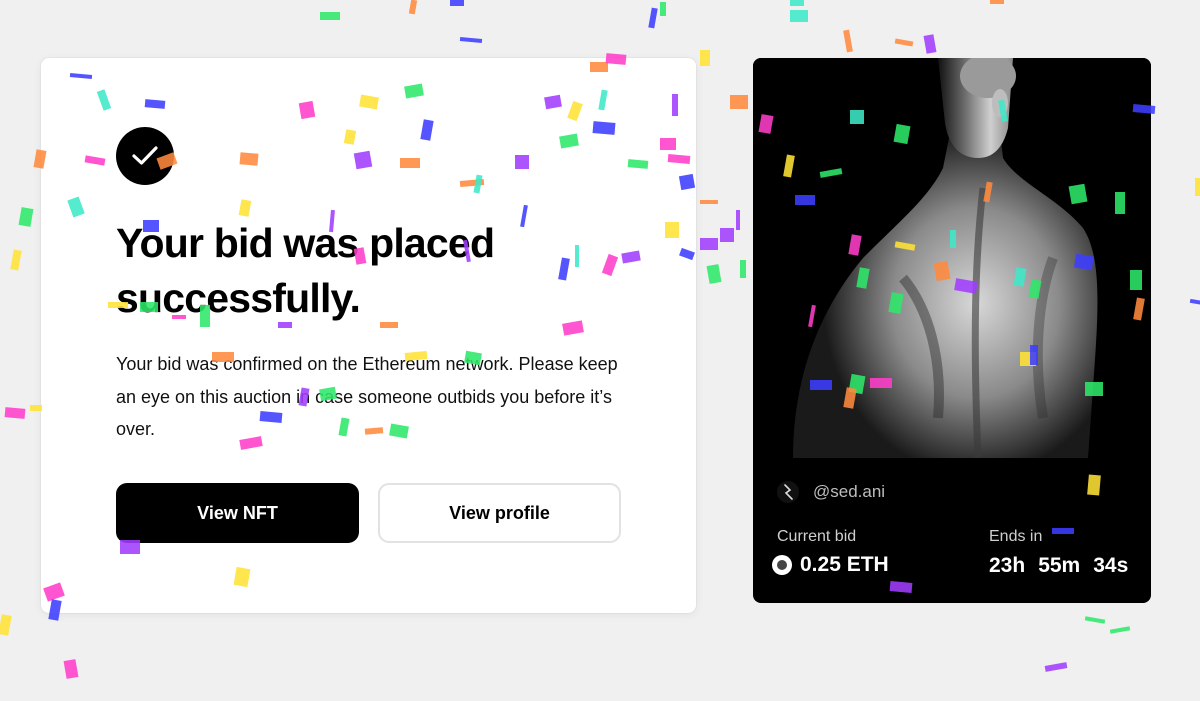 Image resolution: width=1200 pixels, height=701 pixels. I want to click on check-circle-icon, so click(145, 156).